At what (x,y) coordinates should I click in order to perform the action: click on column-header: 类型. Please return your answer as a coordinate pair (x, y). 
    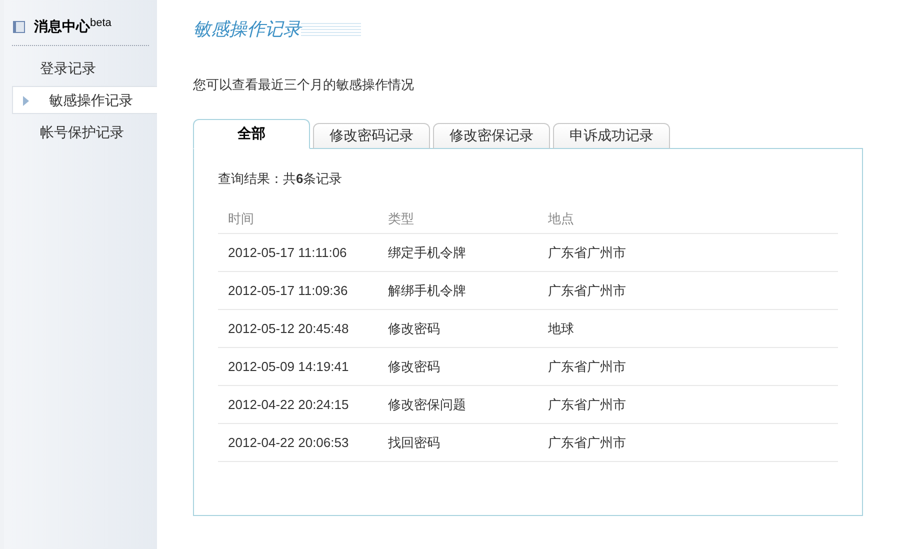
    Looking at the image, I should click on (401, 219).